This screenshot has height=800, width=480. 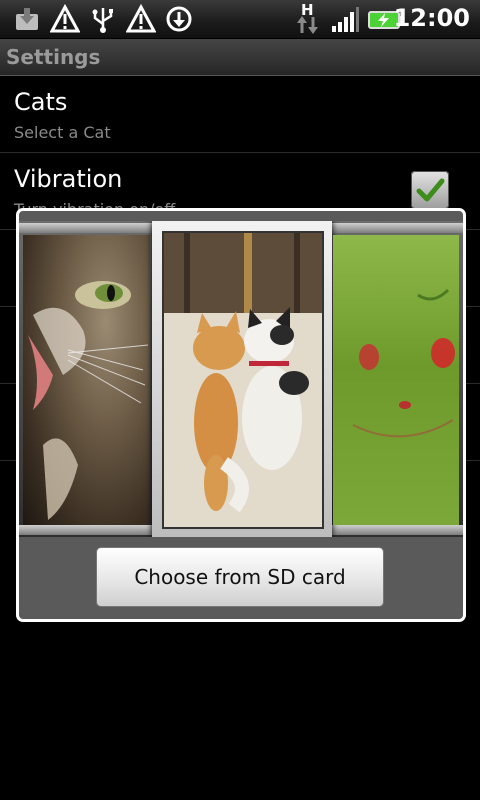 I want to click on pref-item-cats: Cats Select a Cat, so click(x=240, y=114).